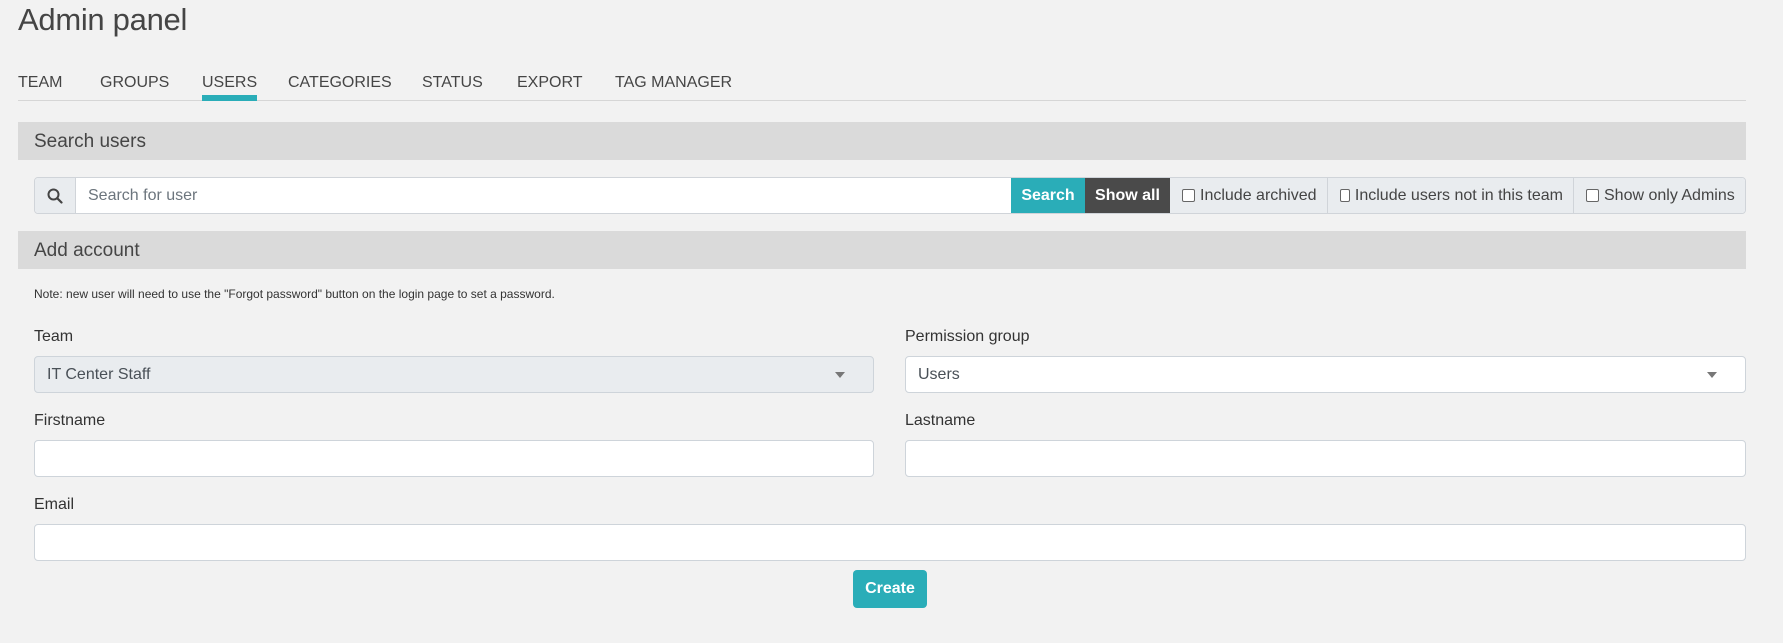 This screenshot has height=643, width=1783. What do you see at coordinates (673, 83) in the screenshot?
I see `tab-tag-manager: TAG MANAGER` at bounding box center [673, 83].